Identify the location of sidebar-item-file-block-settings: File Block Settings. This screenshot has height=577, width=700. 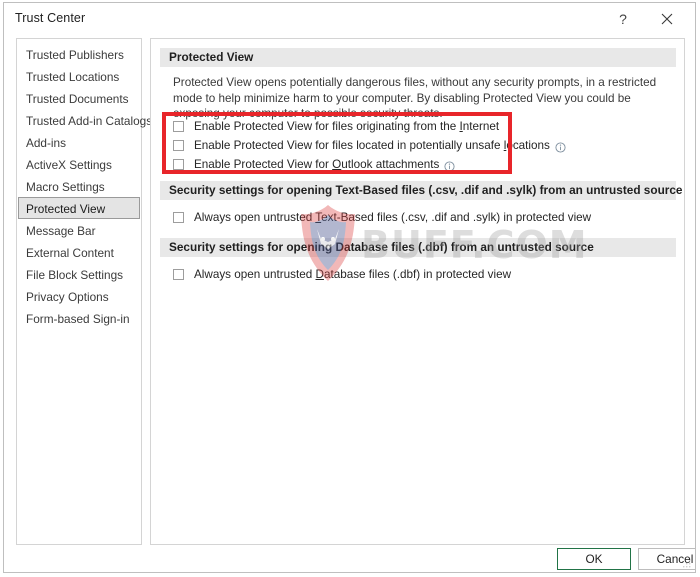
(79, 274).